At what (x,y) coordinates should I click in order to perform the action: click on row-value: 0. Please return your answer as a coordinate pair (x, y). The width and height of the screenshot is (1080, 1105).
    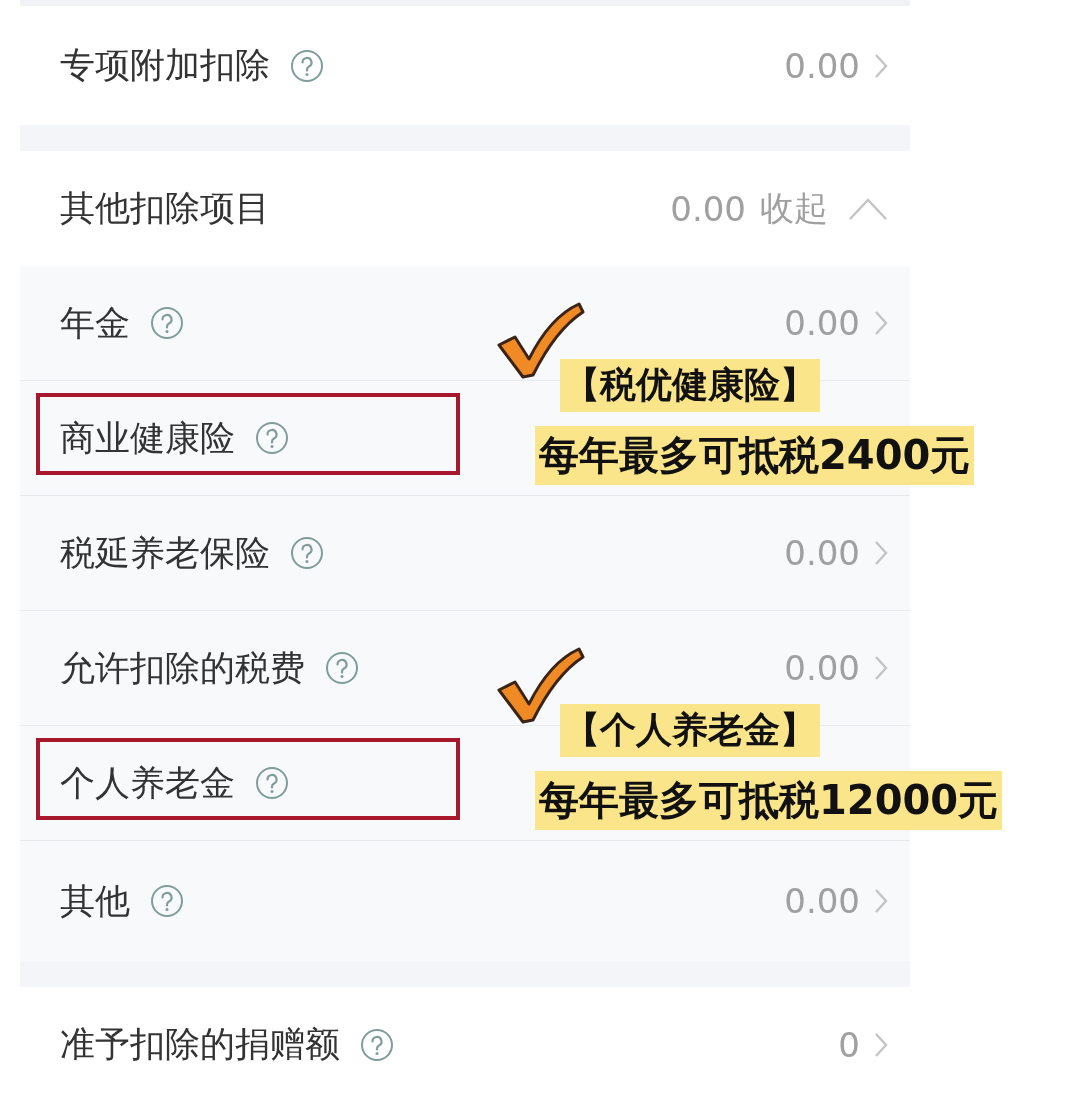
    Looking at the image, I should click on (849, 1044).